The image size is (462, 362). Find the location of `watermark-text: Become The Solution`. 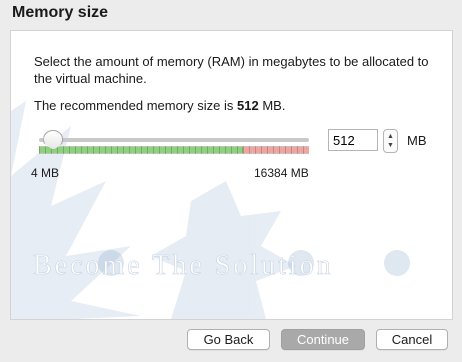

watermark-text: Become The Solution is located at coordinates (183, 265).